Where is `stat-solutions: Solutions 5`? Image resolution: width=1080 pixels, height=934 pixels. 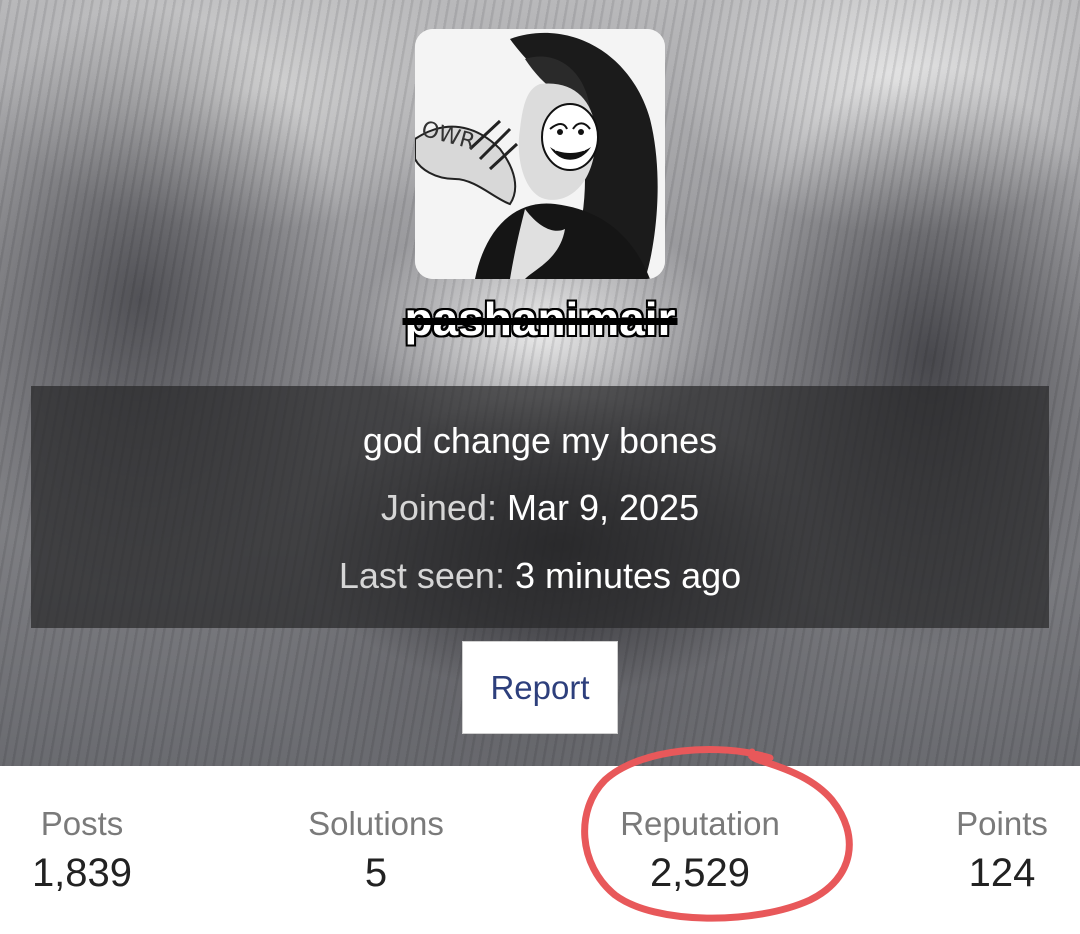
stat-solutions: Solutions 5 is located at coordinates (376, 853).